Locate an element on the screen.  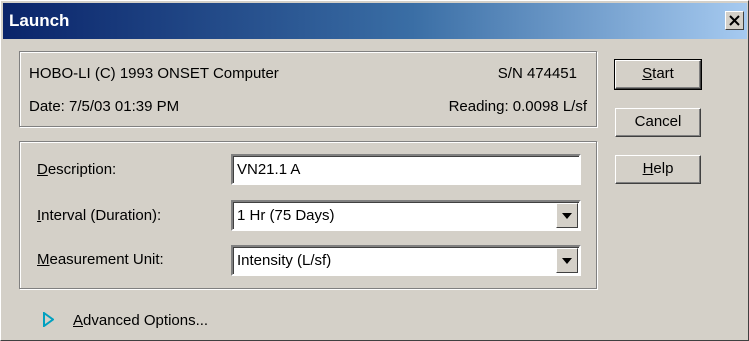
close-button is located at coordinates (734, 20).